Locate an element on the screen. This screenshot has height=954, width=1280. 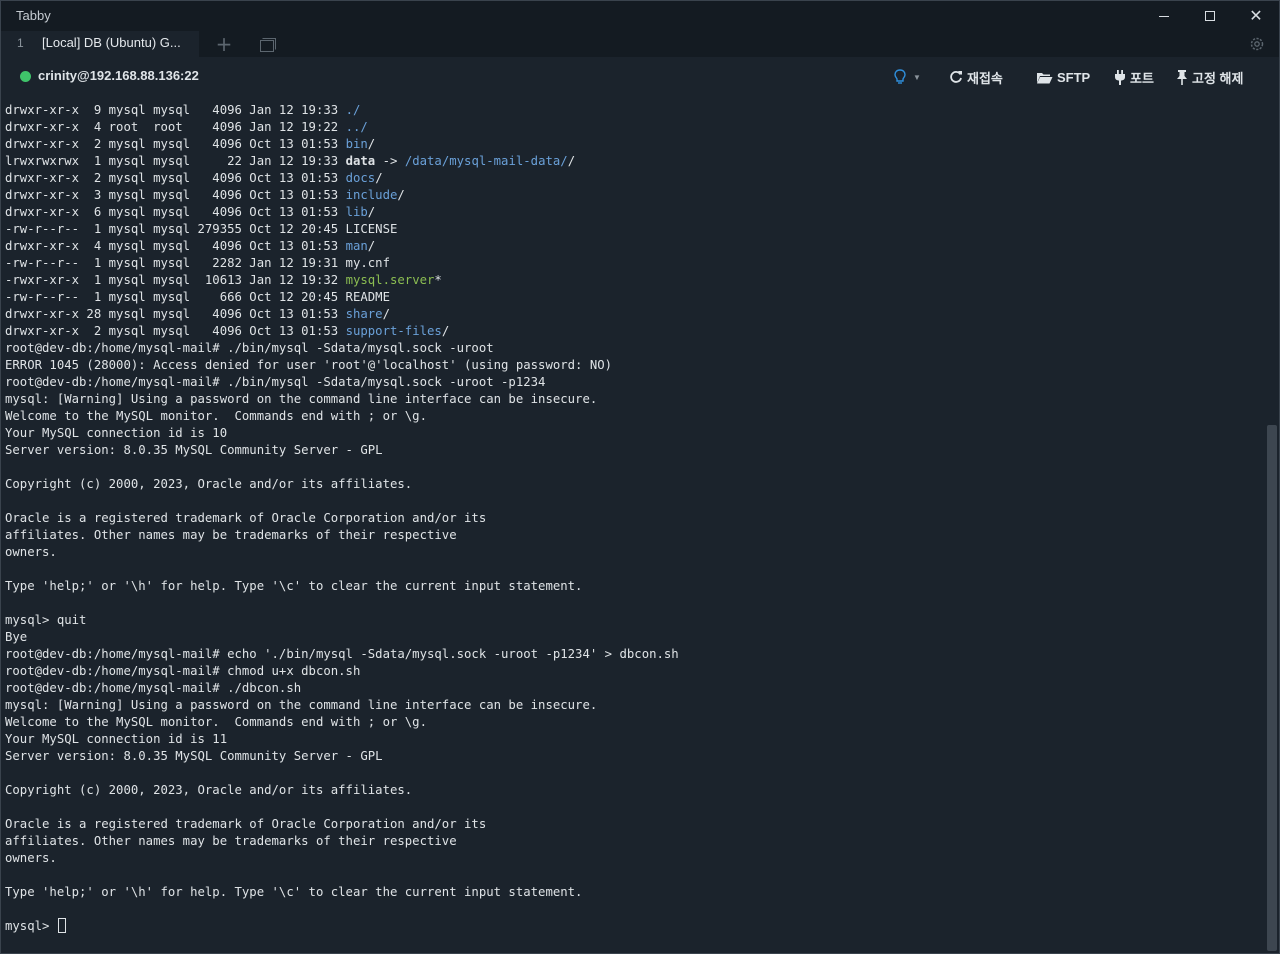
folder-open-icon is located at coordinates (1045, 77).